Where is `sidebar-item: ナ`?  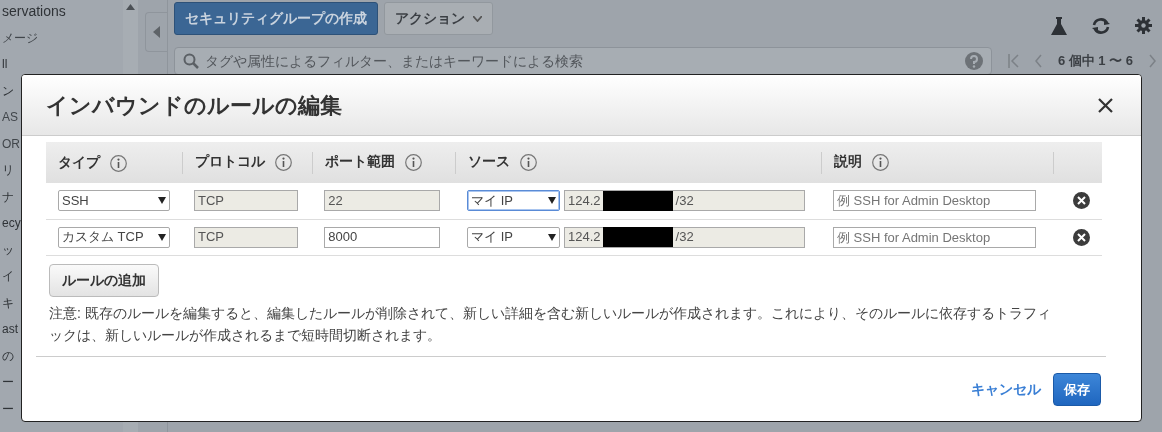 sidebar-item: ナ is located at coordinates (8, 200).